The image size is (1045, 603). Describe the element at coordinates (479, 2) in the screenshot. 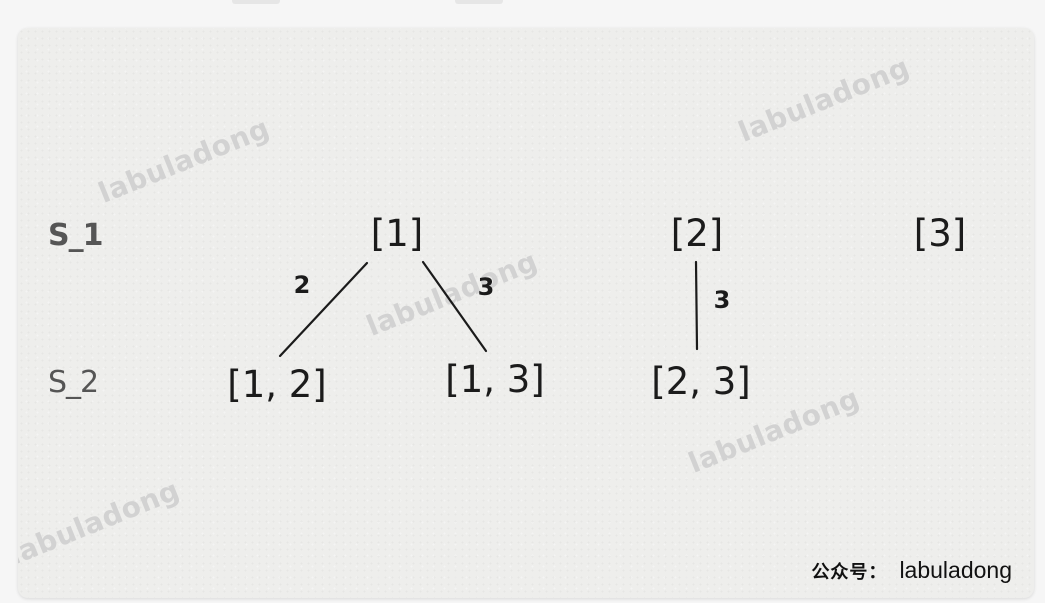

I see `top-tab-right` at that location.